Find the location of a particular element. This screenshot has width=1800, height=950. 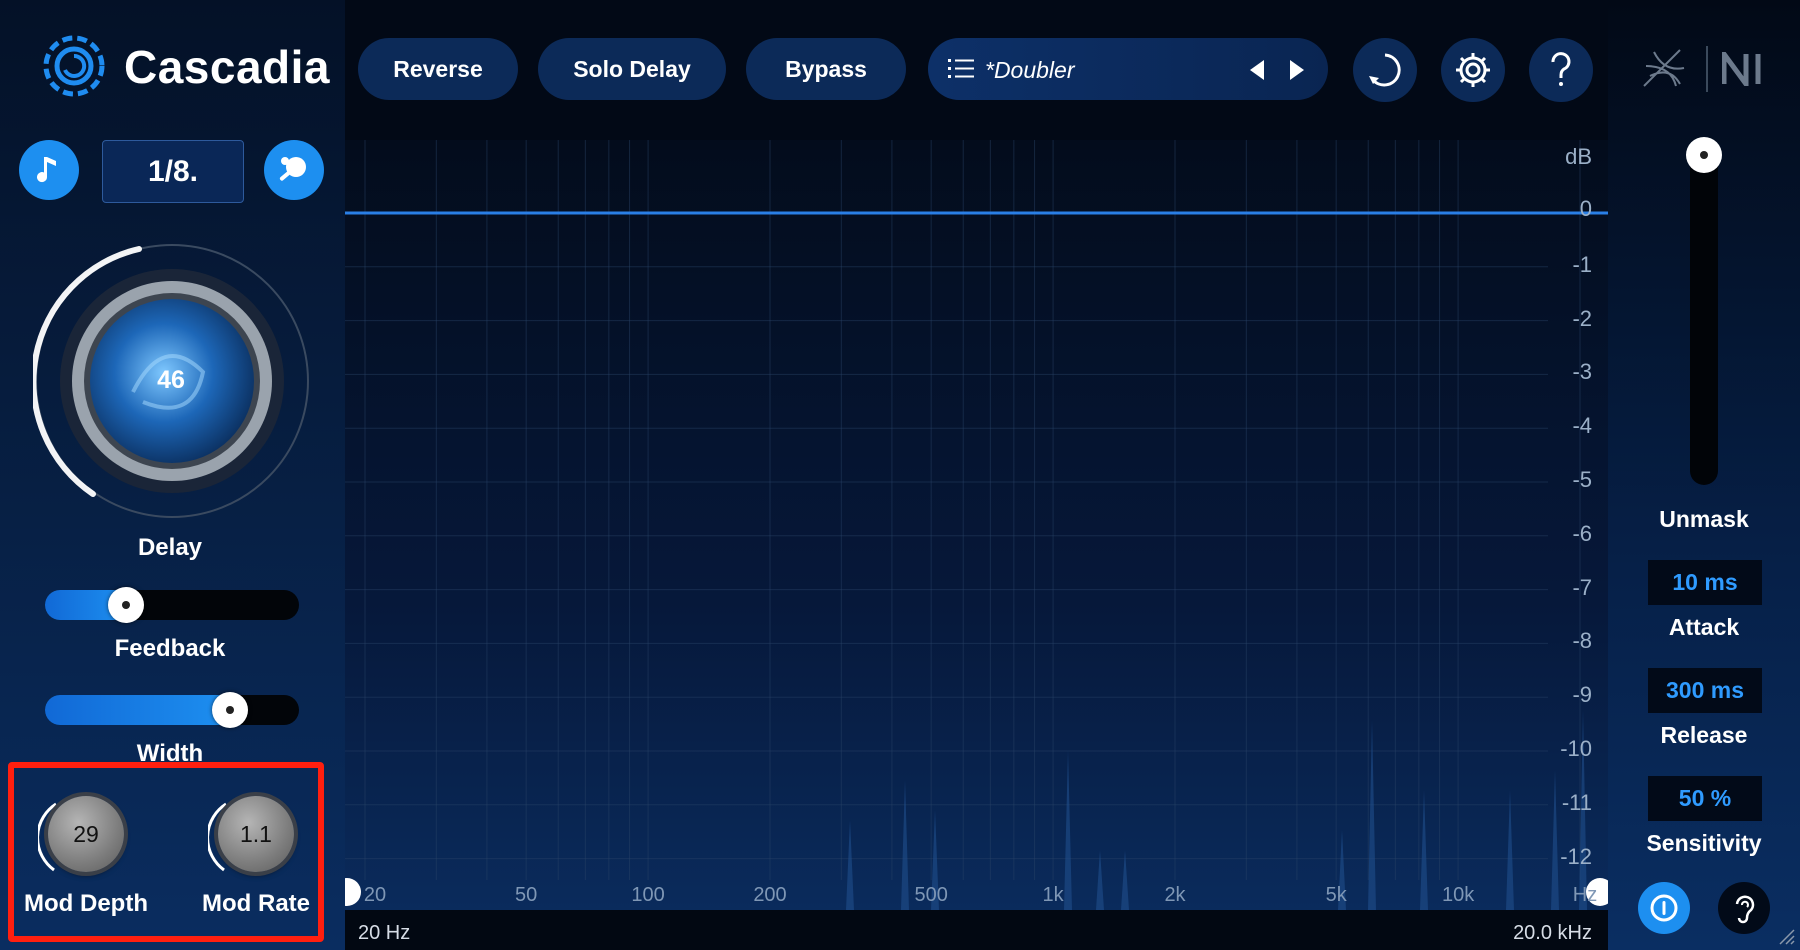

hz-tick-label: 100 is located at coordinates (648, 895).